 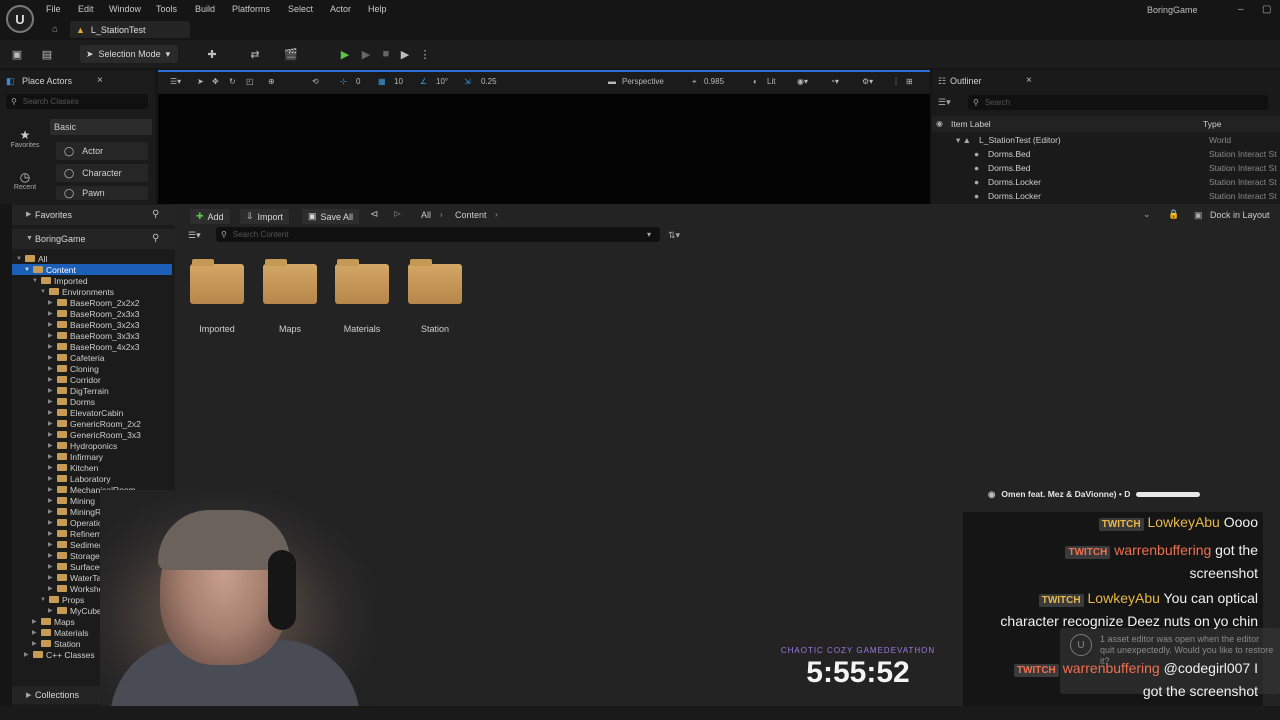 I want to click on launch-icon: ▶, so click(x=405, y=54).